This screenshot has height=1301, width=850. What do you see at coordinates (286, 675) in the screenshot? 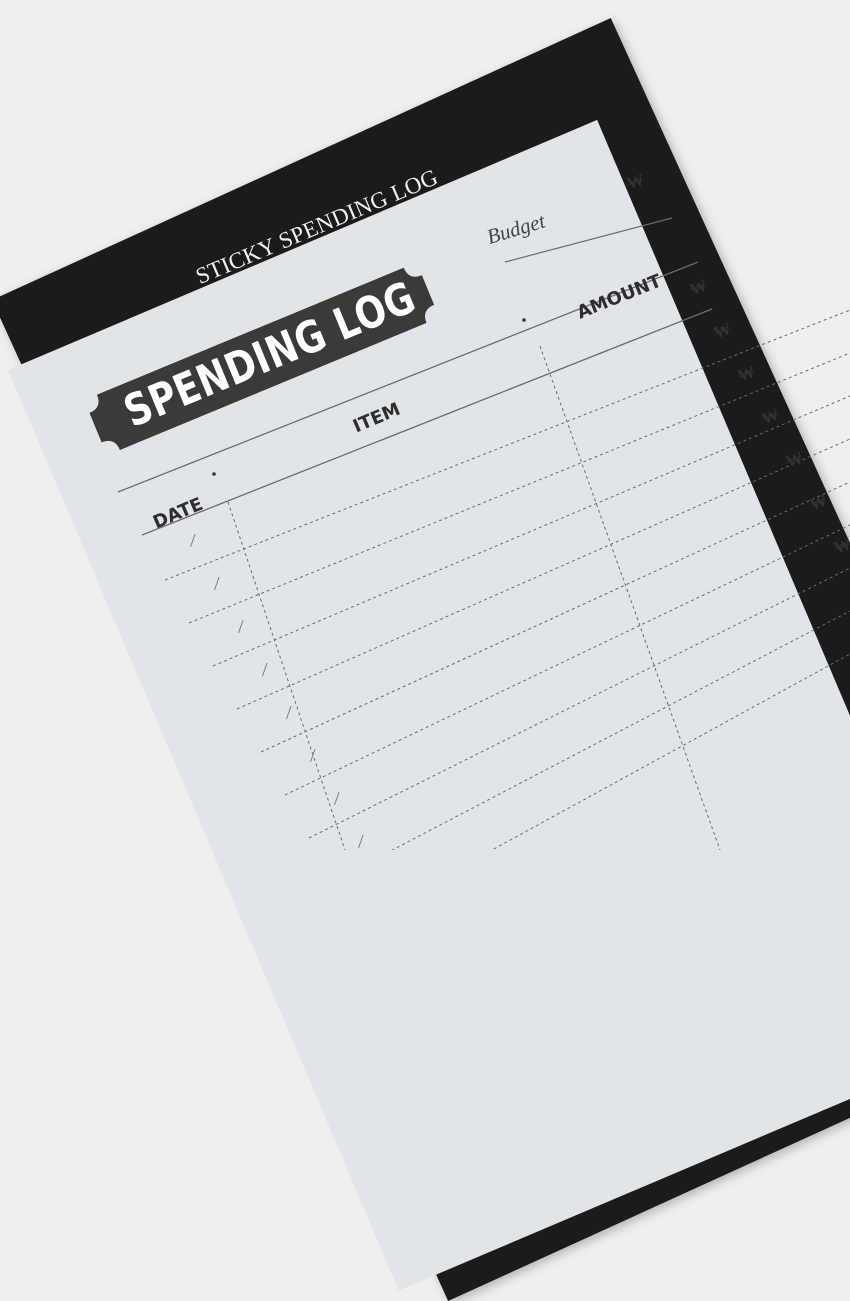
I see `date-item-divider` at bounding box center [286, 675].